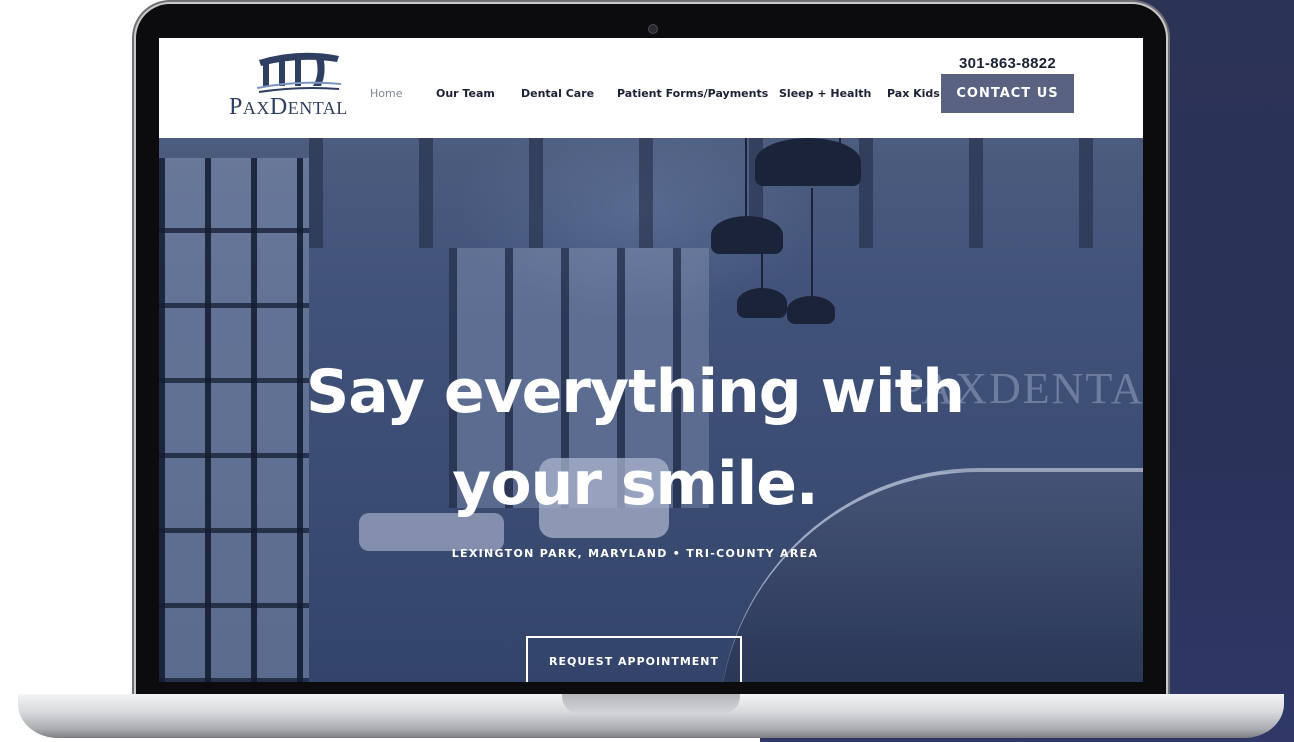 This screenshot has width=1294, height=742. I want to click on phone-number: 301-863-8822, so click(1007, 63).